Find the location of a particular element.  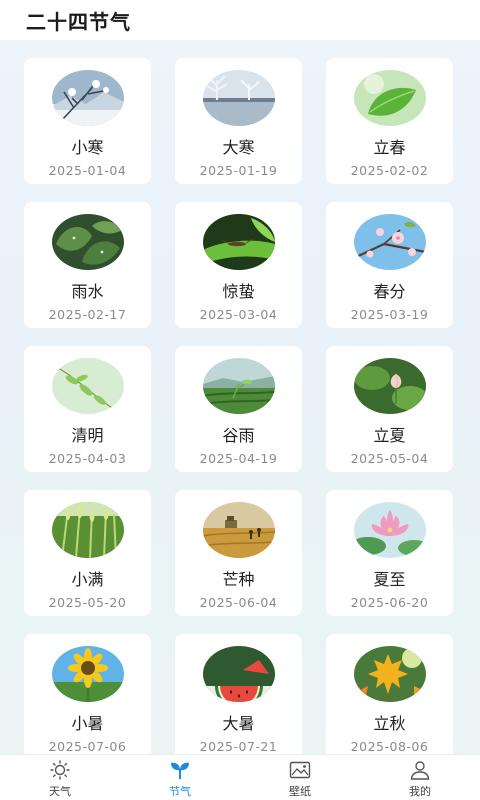

solar-term-name: 立秋 is located at coordinates (389, 723).